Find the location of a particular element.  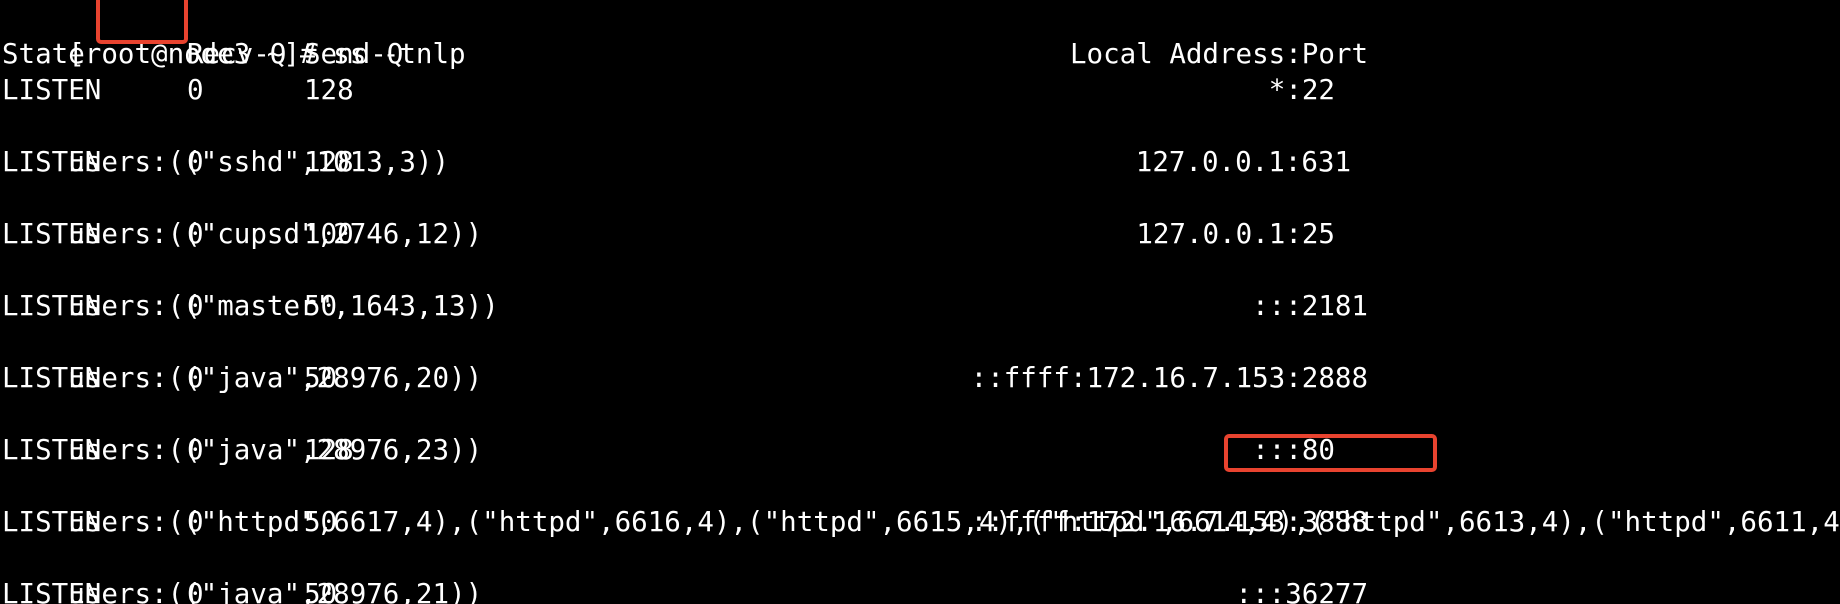

header-recv-q: Recv-Q is located at coordinates (237, 54).